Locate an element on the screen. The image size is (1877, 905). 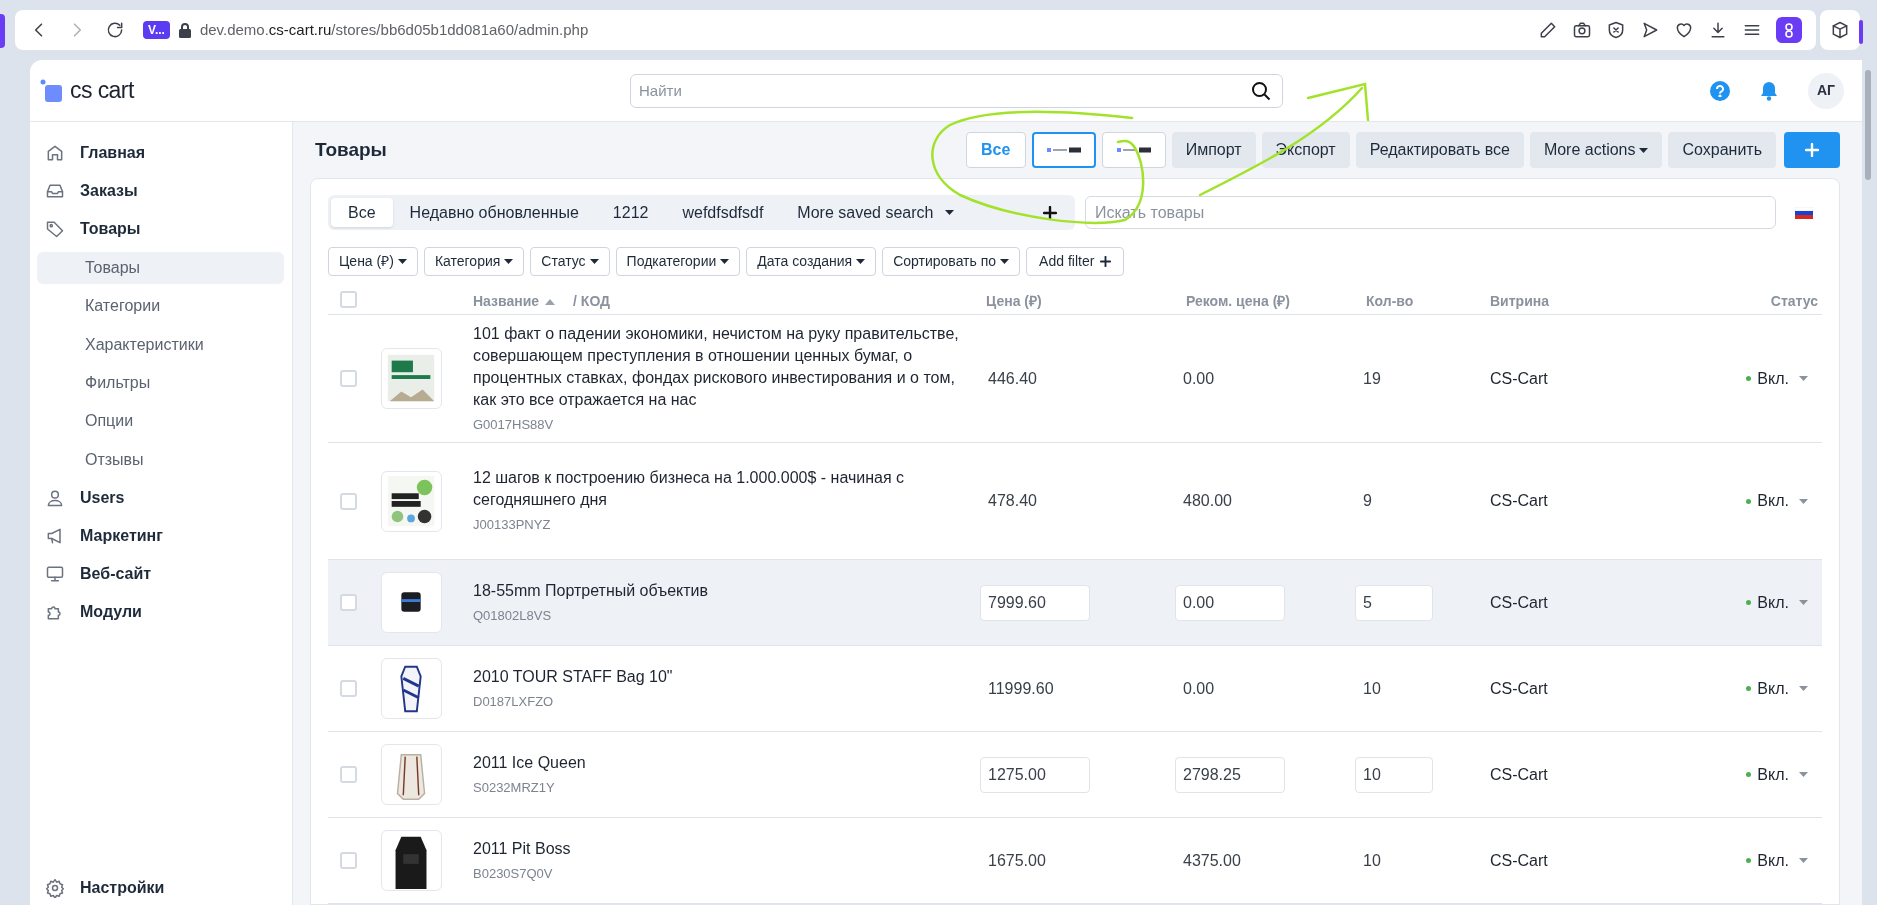
sidebar-subitem: Категории is located at coordinates (160, 306).